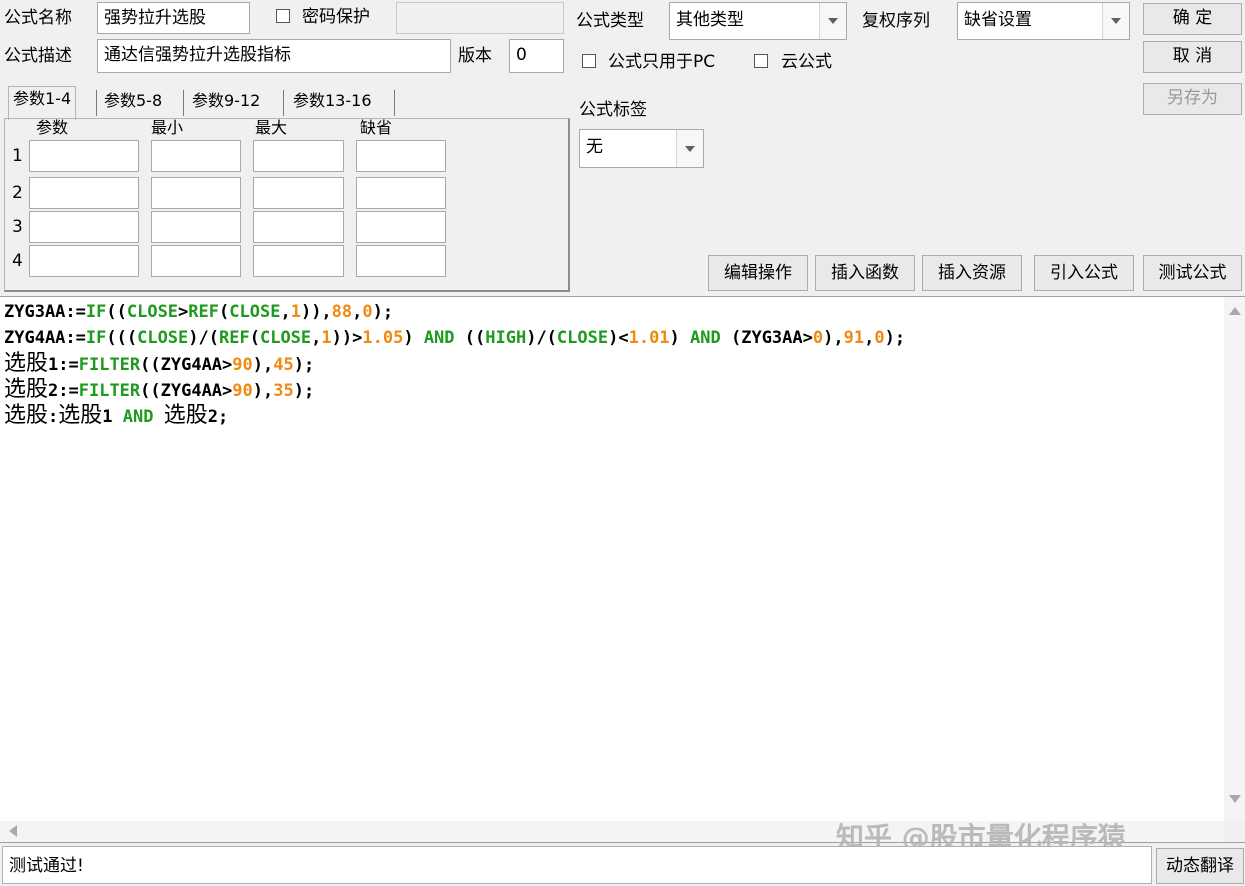 The height and width of the screenshot is (886, 1245). Describe the element at coordinates (896, 21) in the screenshot. I see `rights-label: 复权序列` at that location.